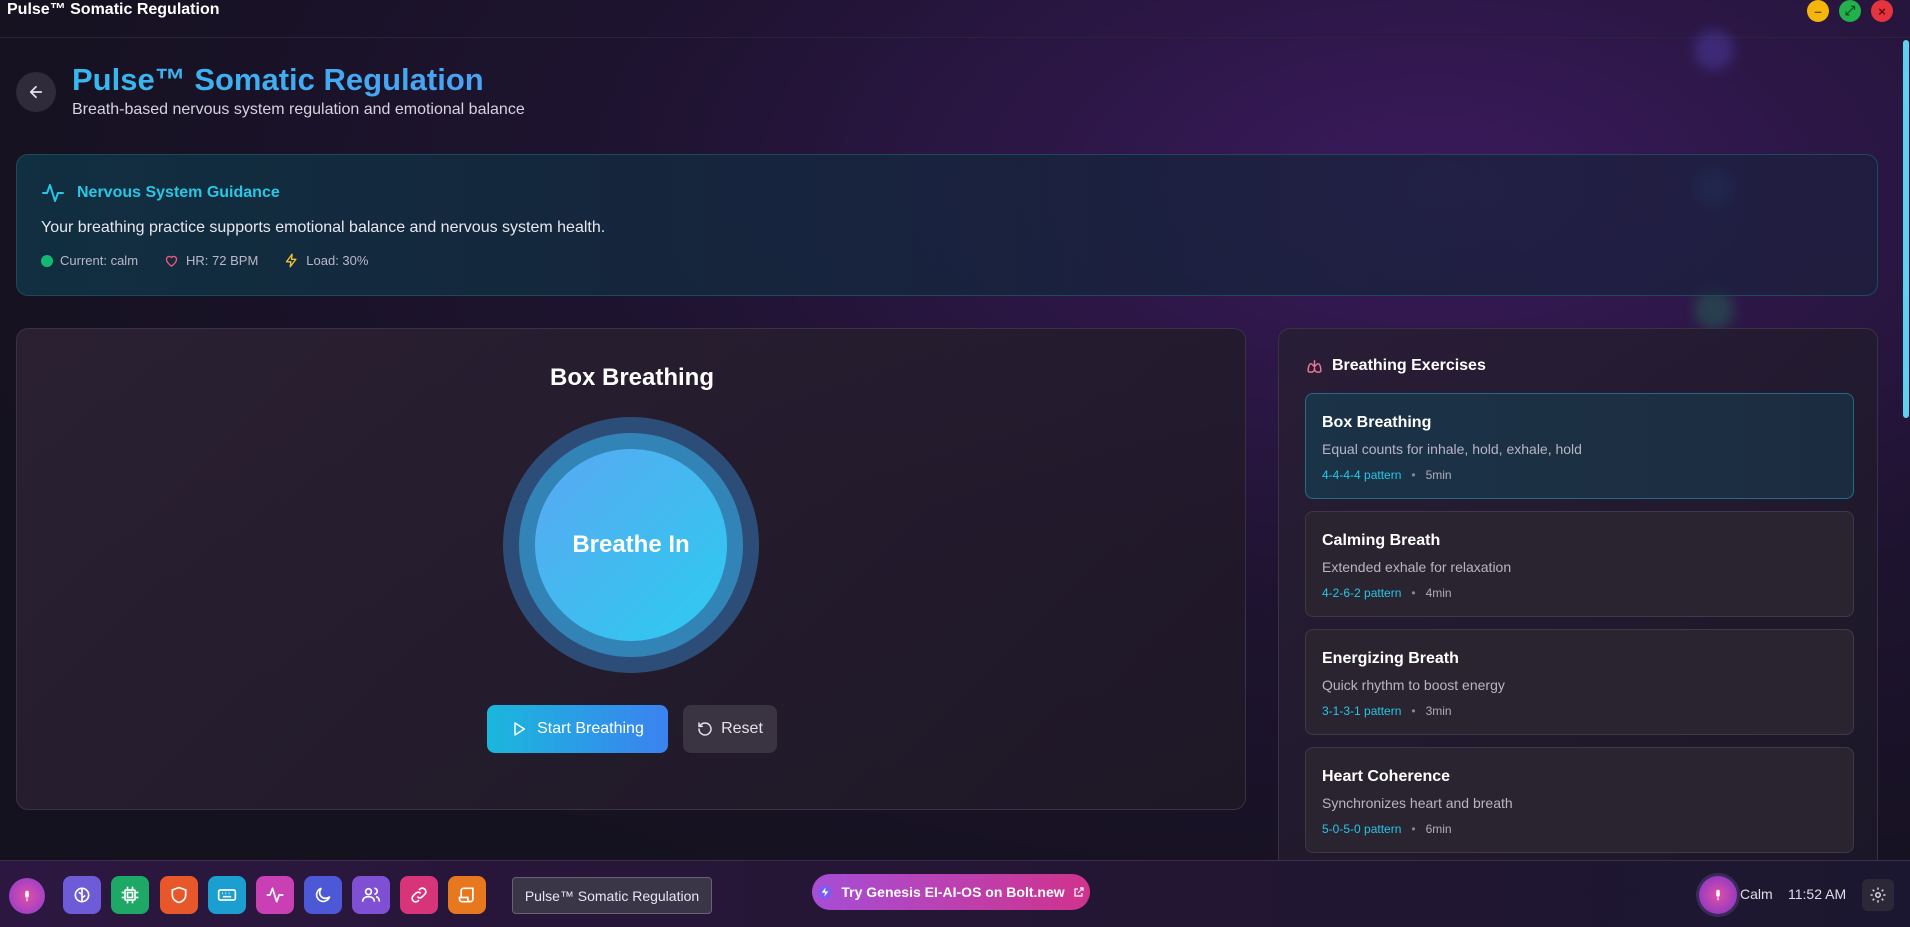  Describe the element at coordinates (742, 728) in the screenshot. I see `reset-label: Reset` at that location.